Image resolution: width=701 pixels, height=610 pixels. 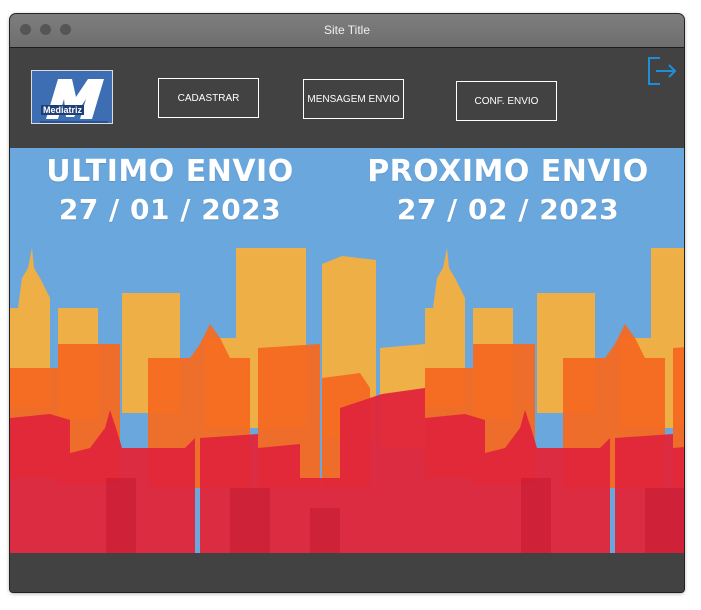 What do you see at coordinates (347, 572) in the screenshot?
I see `footer-bar` at bounding box center [347, 572].